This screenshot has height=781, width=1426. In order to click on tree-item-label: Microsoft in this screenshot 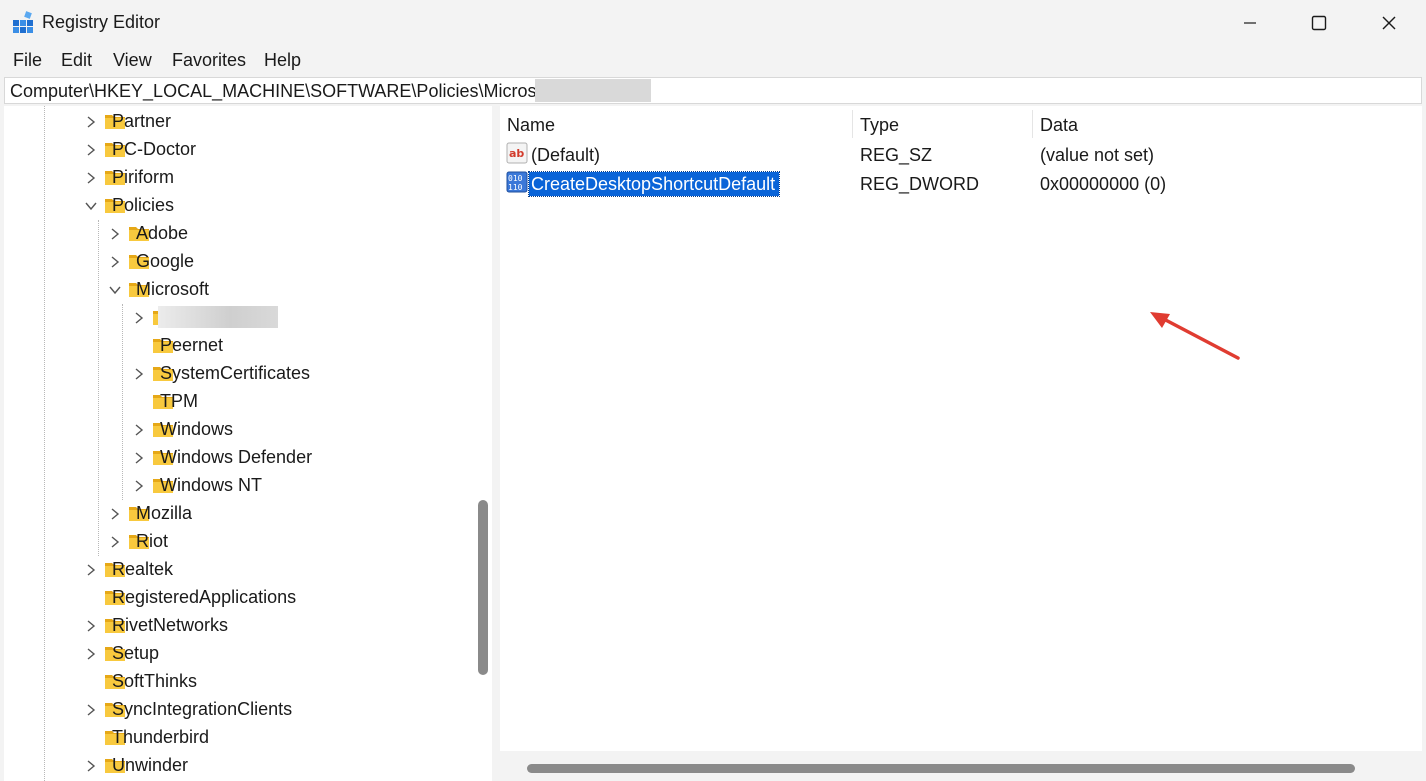, I will do `click(173, 289)`.